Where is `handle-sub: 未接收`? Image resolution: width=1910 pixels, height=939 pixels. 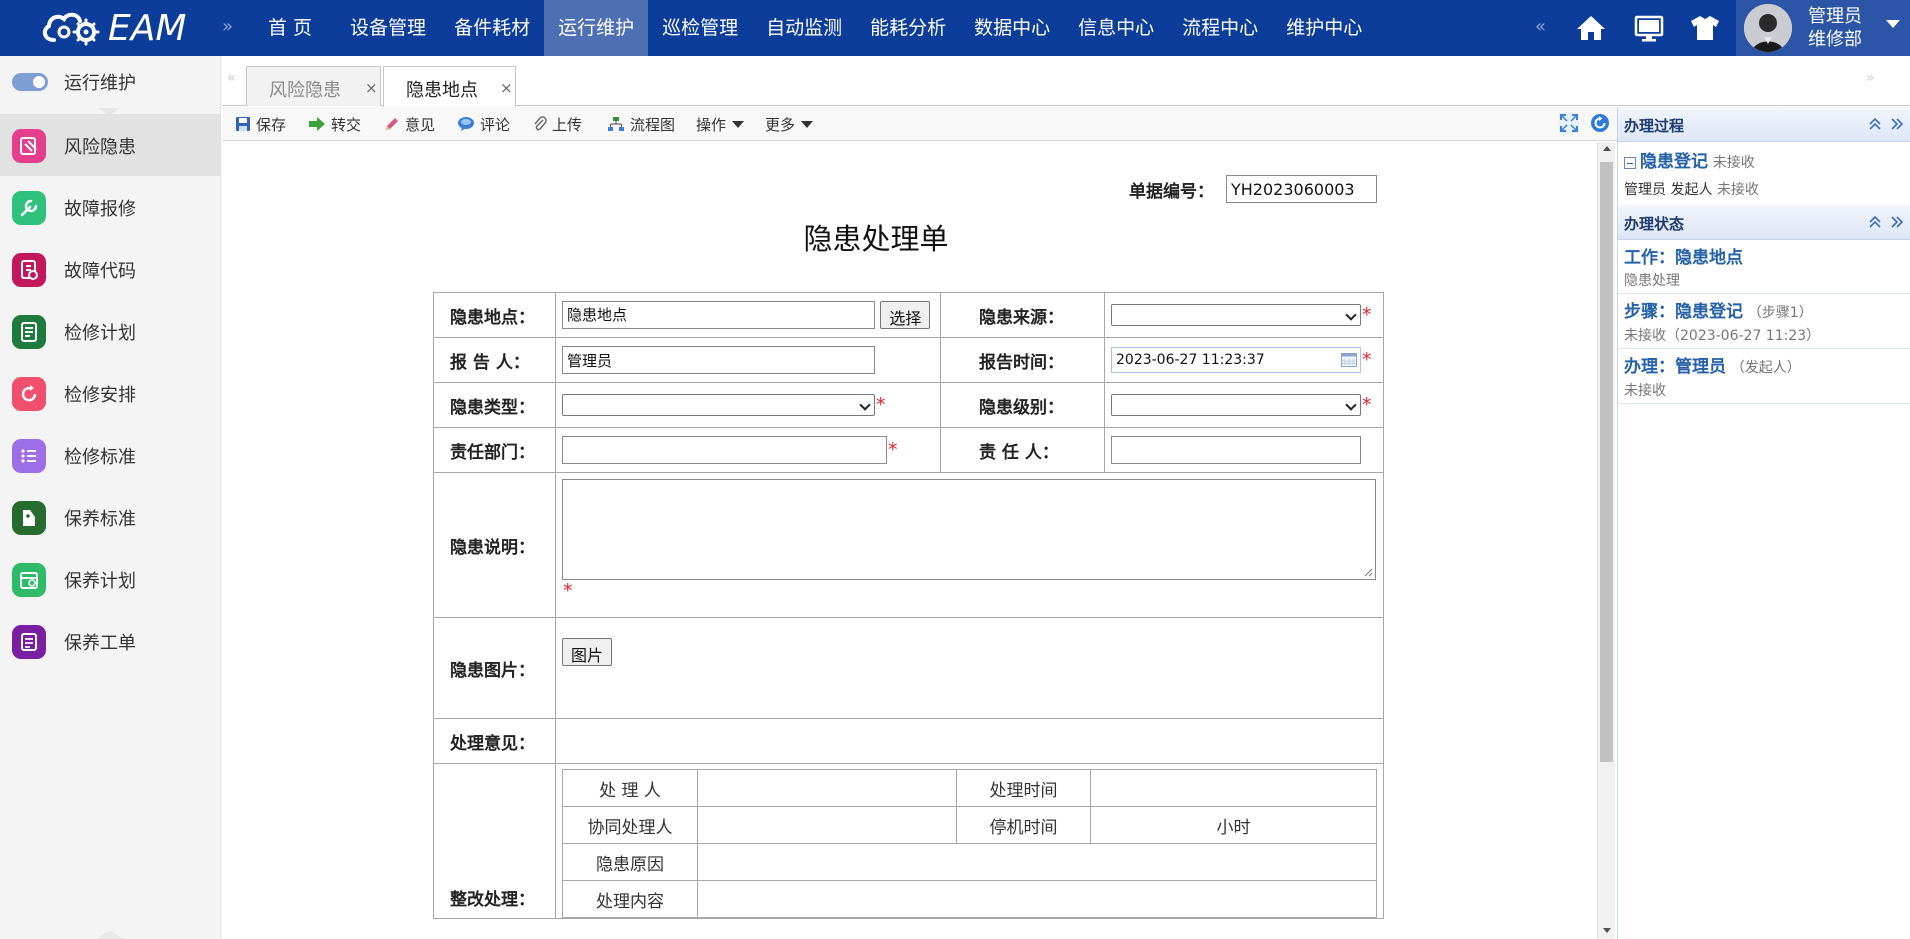
handle-sub: 未接收 is located at coordinates (1645, 391).